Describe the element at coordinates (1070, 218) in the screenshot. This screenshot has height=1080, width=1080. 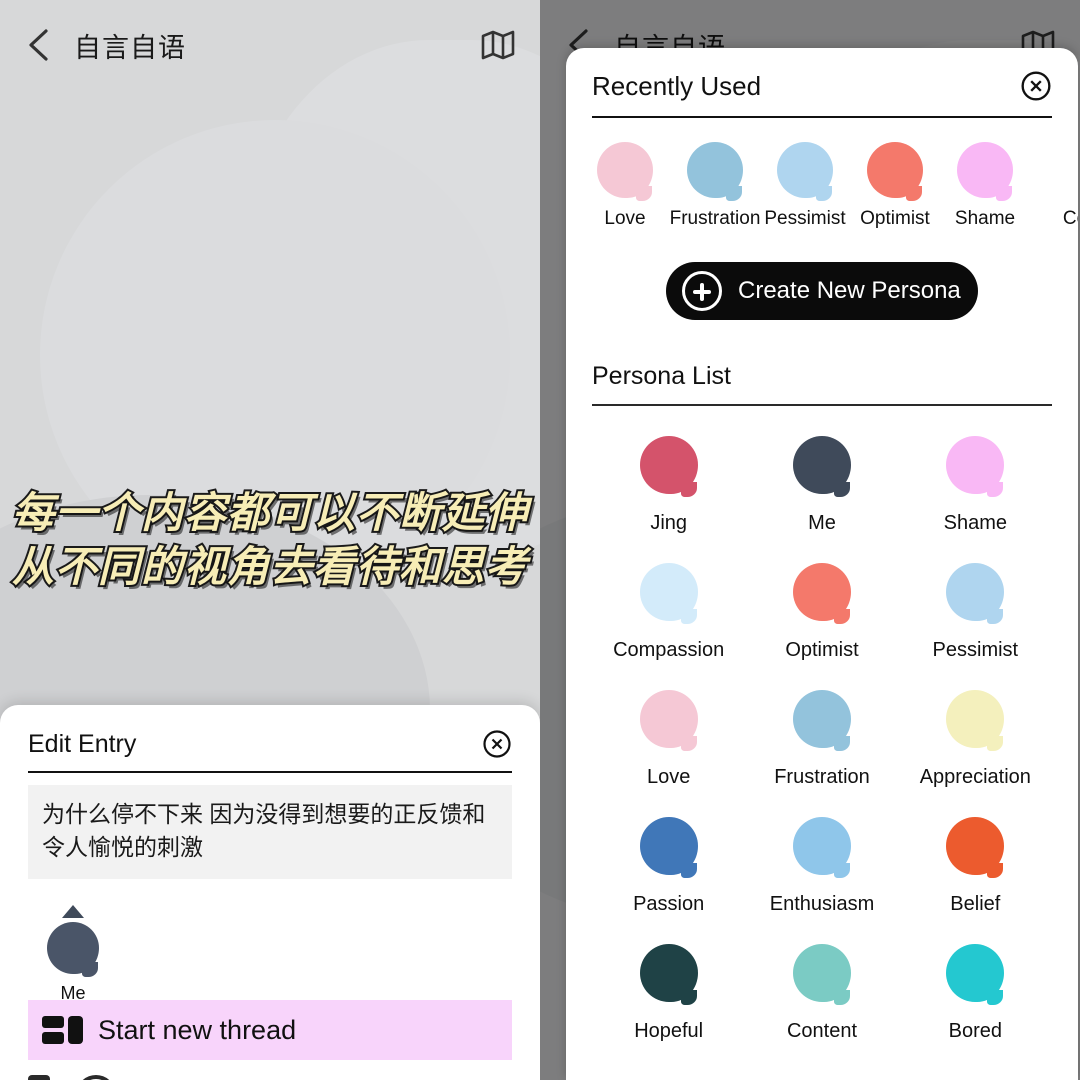
I see `persona-label: Co` at that location.